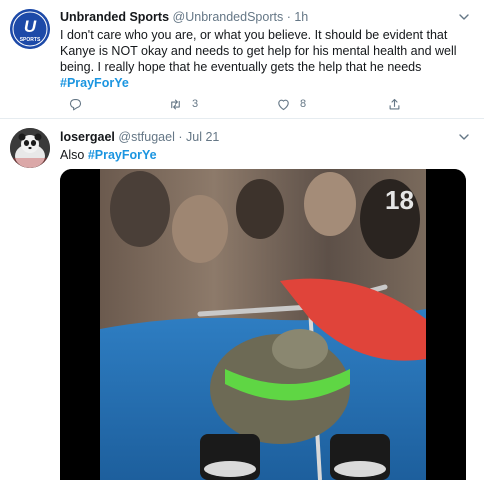 The width and height of the screenshot is (484, 480). I want to click on reply-icon, so click(75, 104).